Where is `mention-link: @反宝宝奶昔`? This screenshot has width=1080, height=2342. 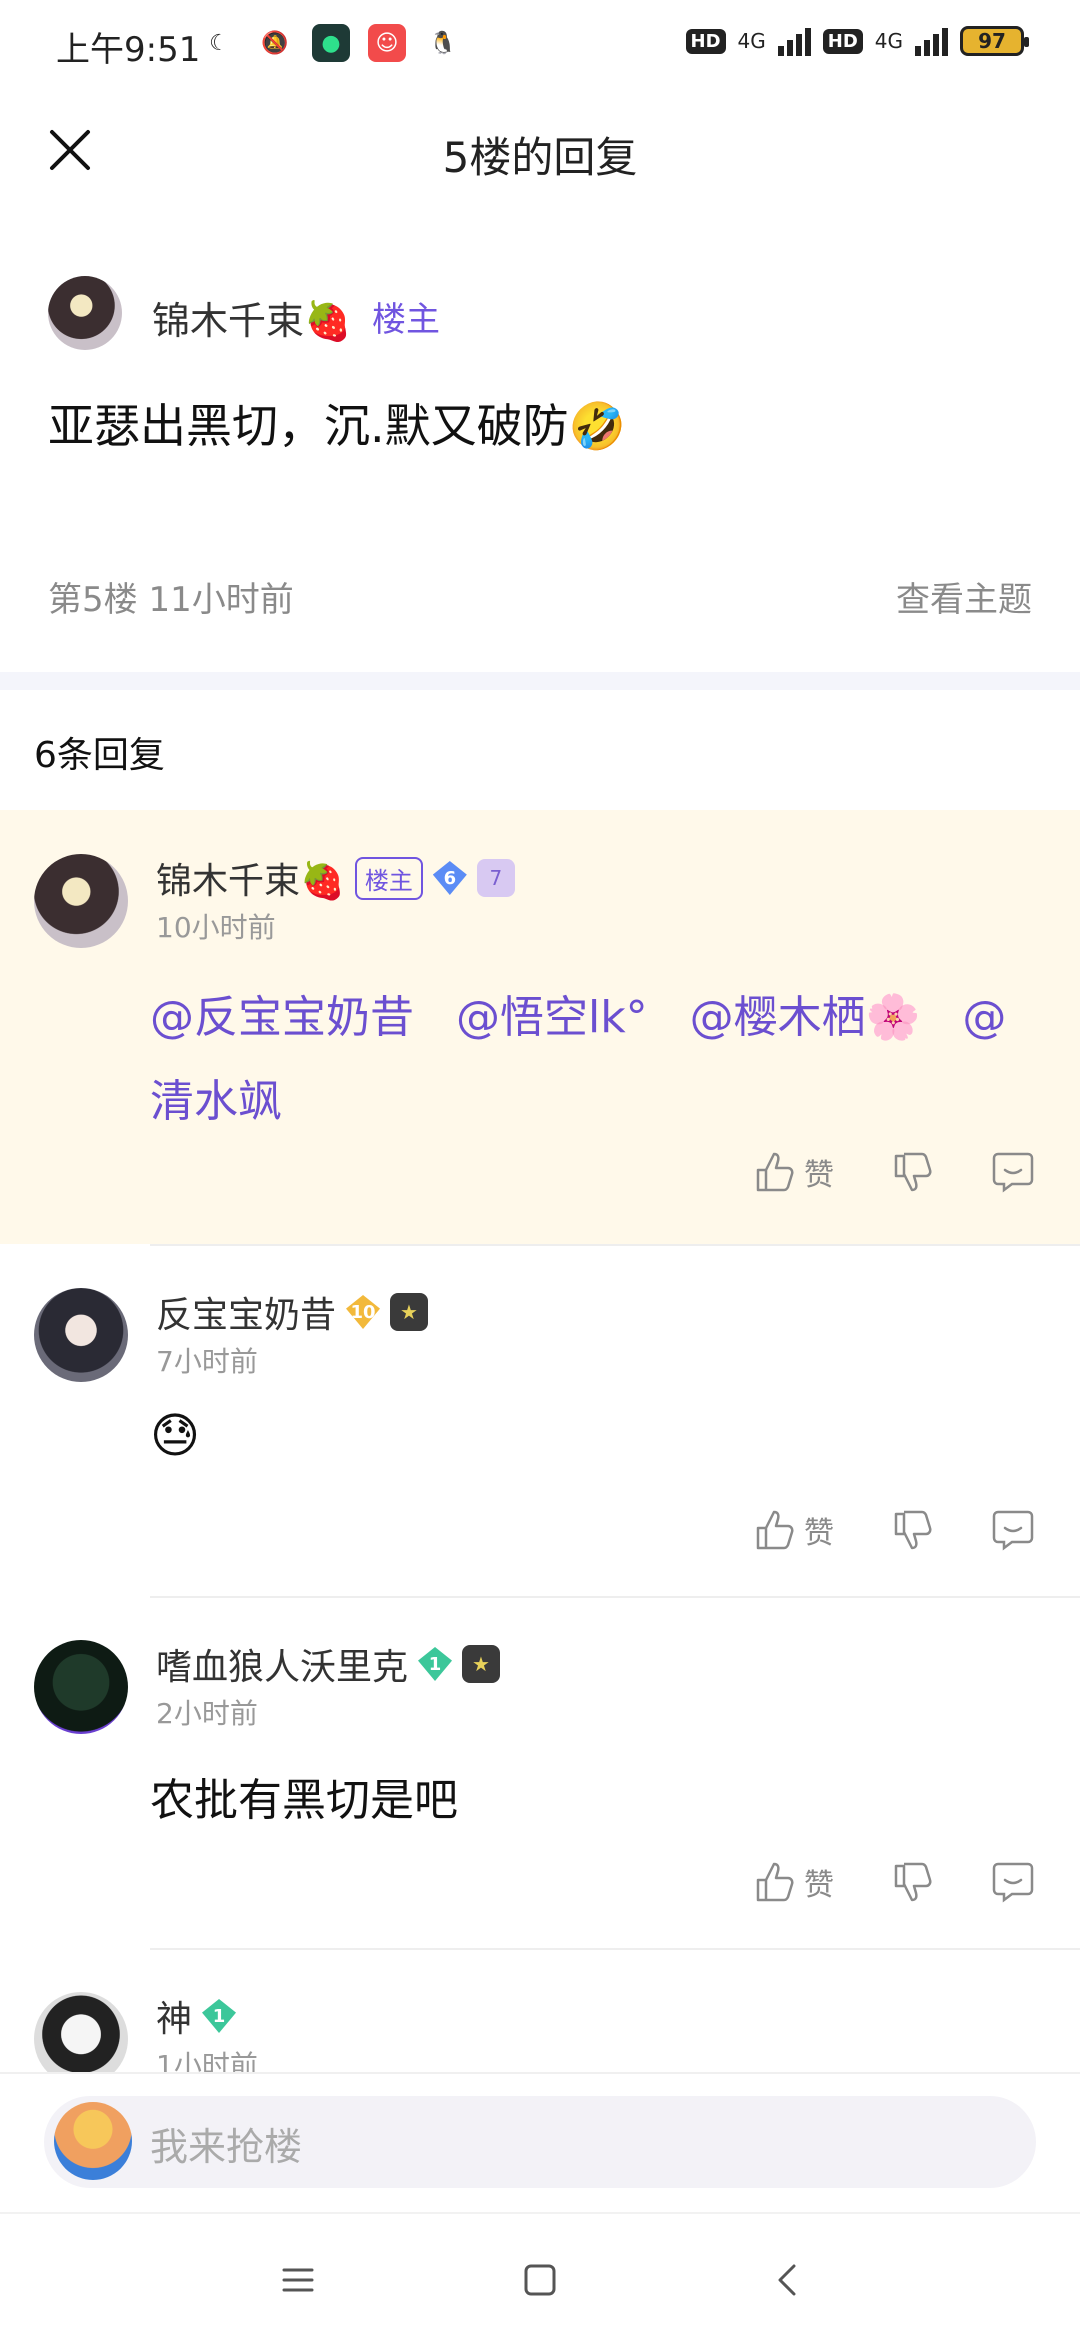 mention-link: @反宝宝奶昔 is located at coordinates (282, 1017).